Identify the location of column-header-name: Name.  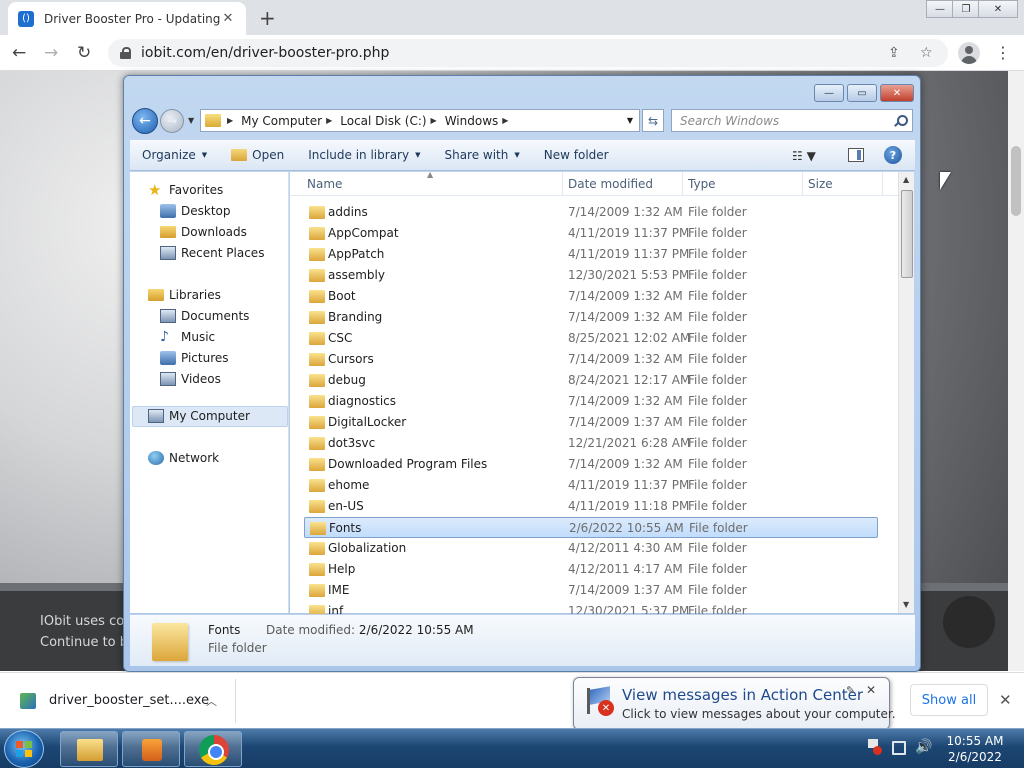
(324, 184).